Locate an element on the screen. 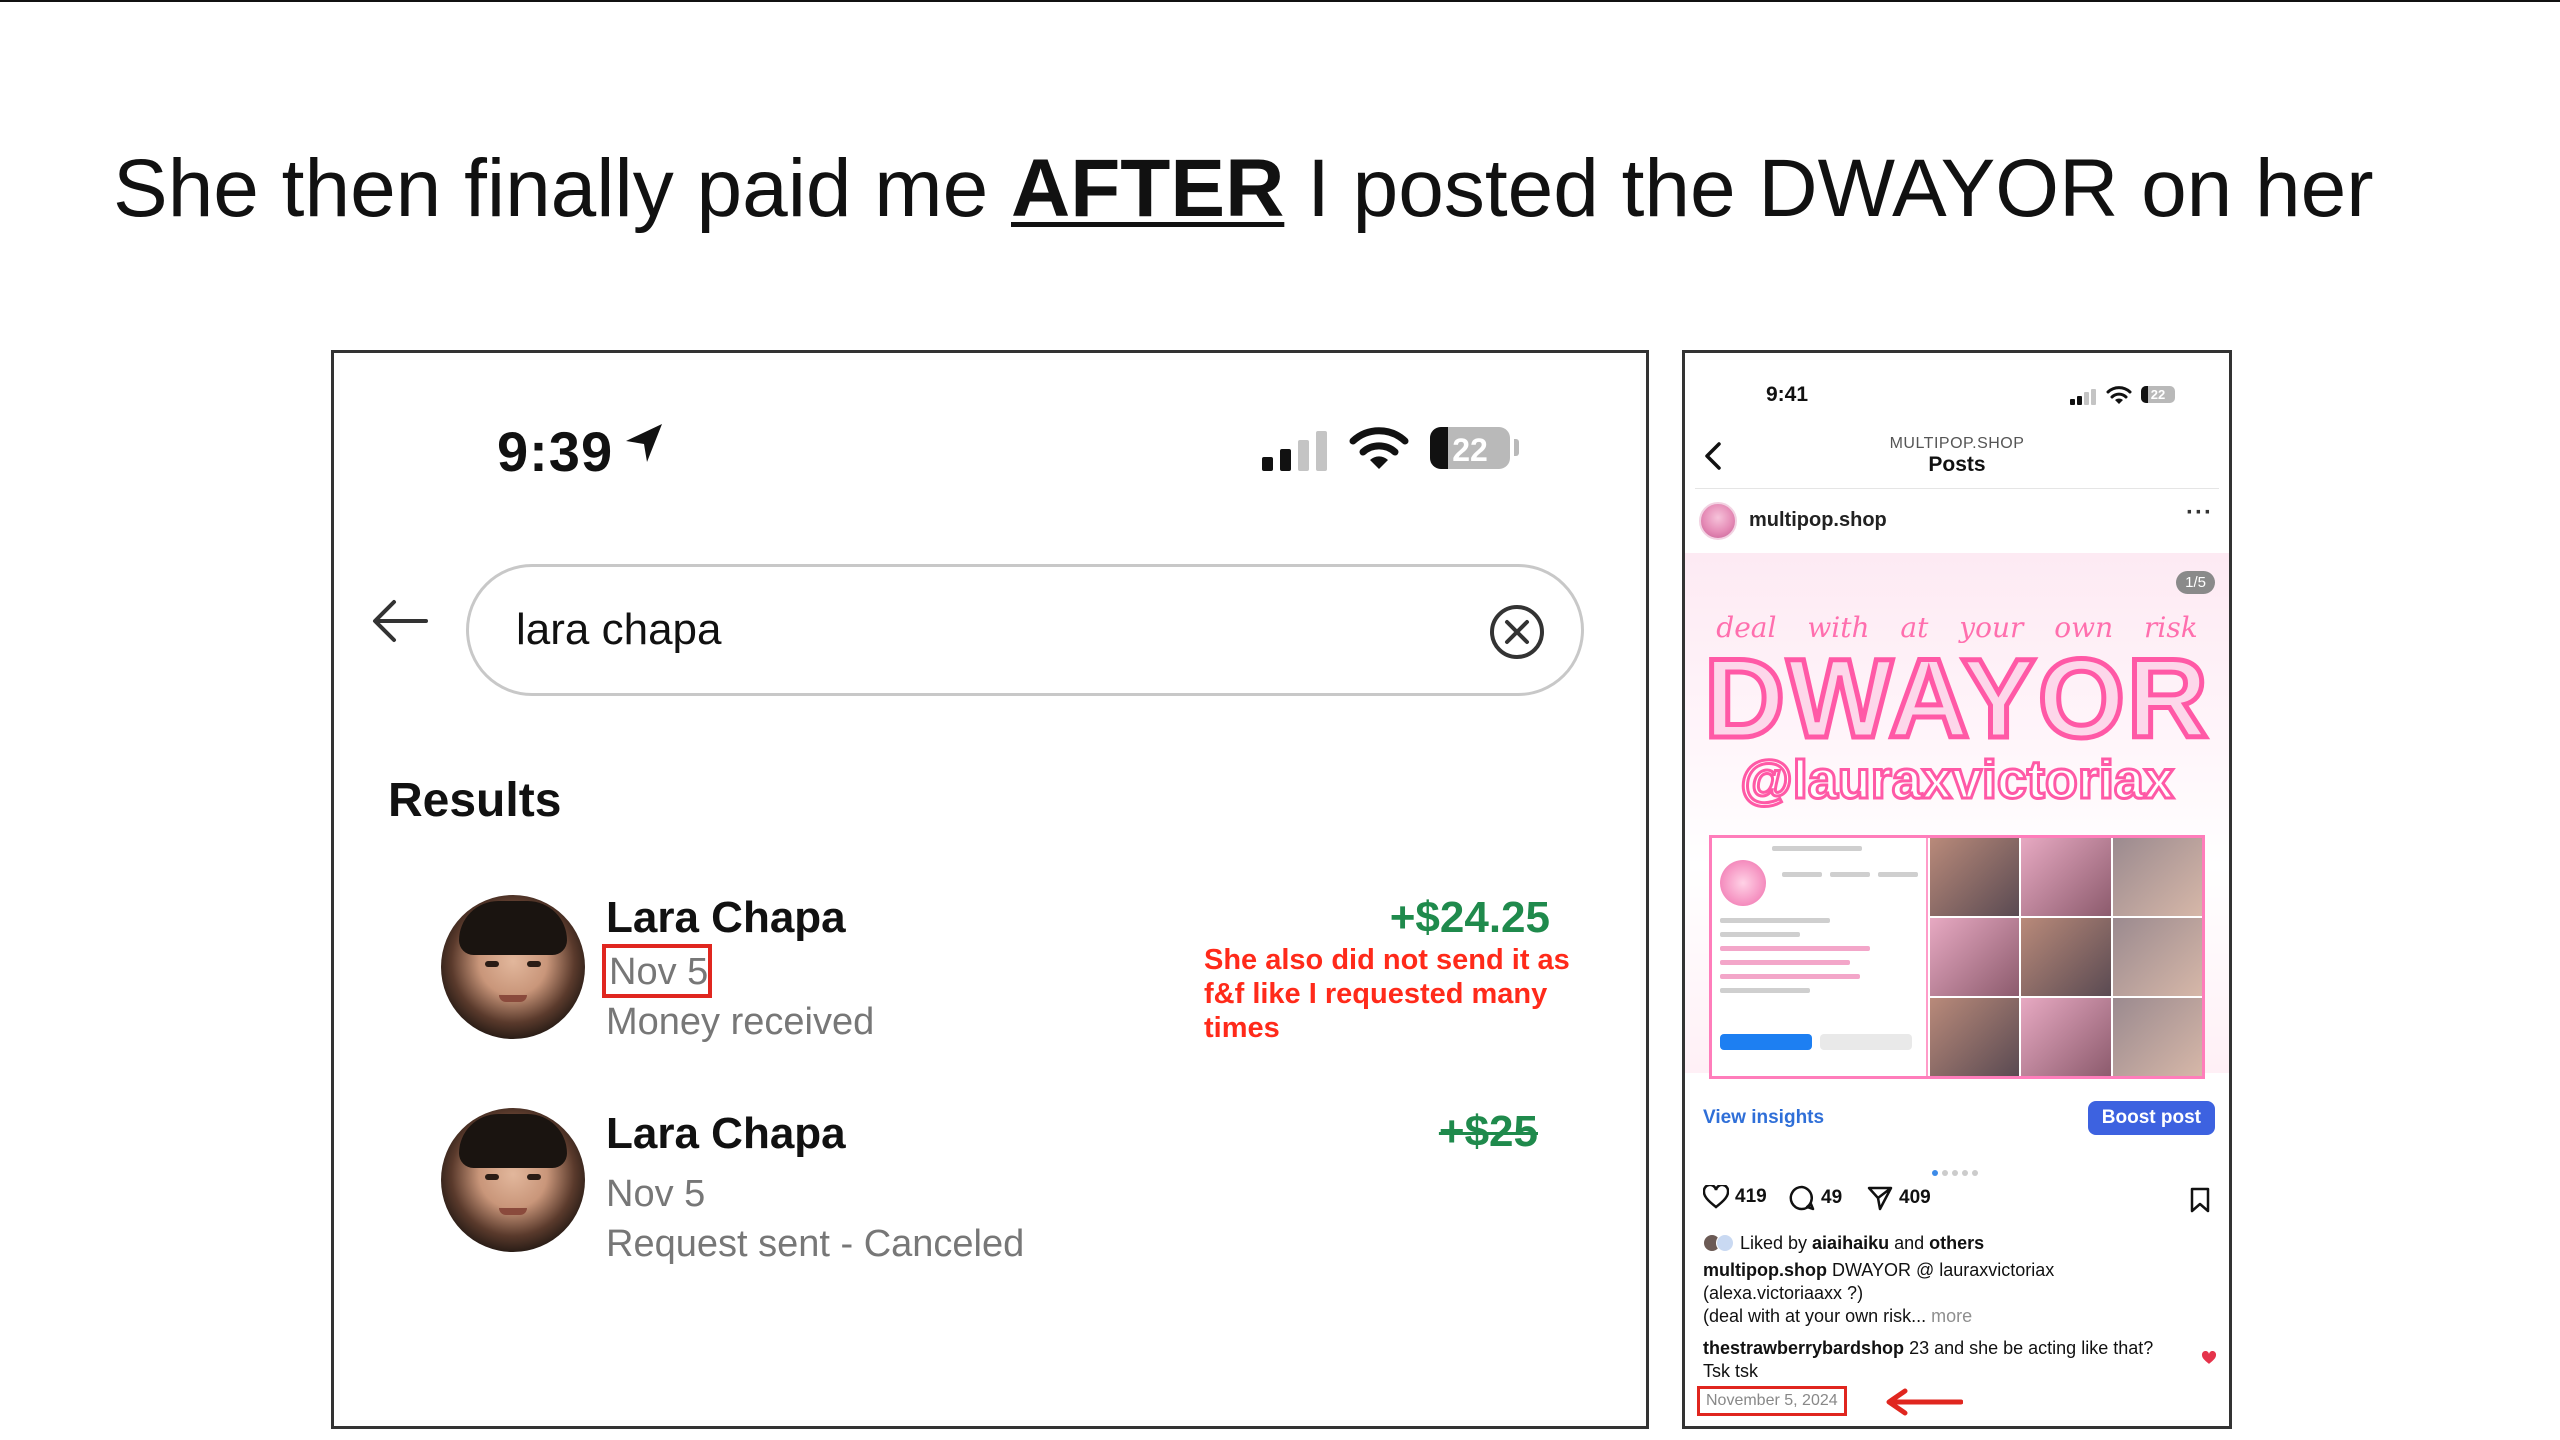  top-rule is located at coordinates (1280, 1).